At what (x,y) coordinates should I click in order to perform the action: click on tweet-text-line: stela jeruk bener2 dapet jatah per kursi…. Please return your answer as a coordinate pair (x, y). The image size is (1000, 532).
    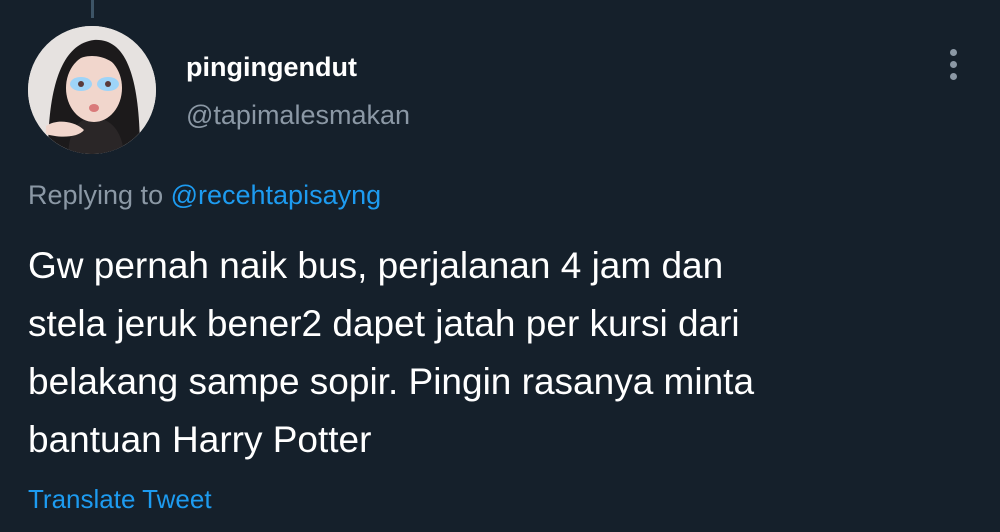
    Looking at the image, I should click on (384, 323).